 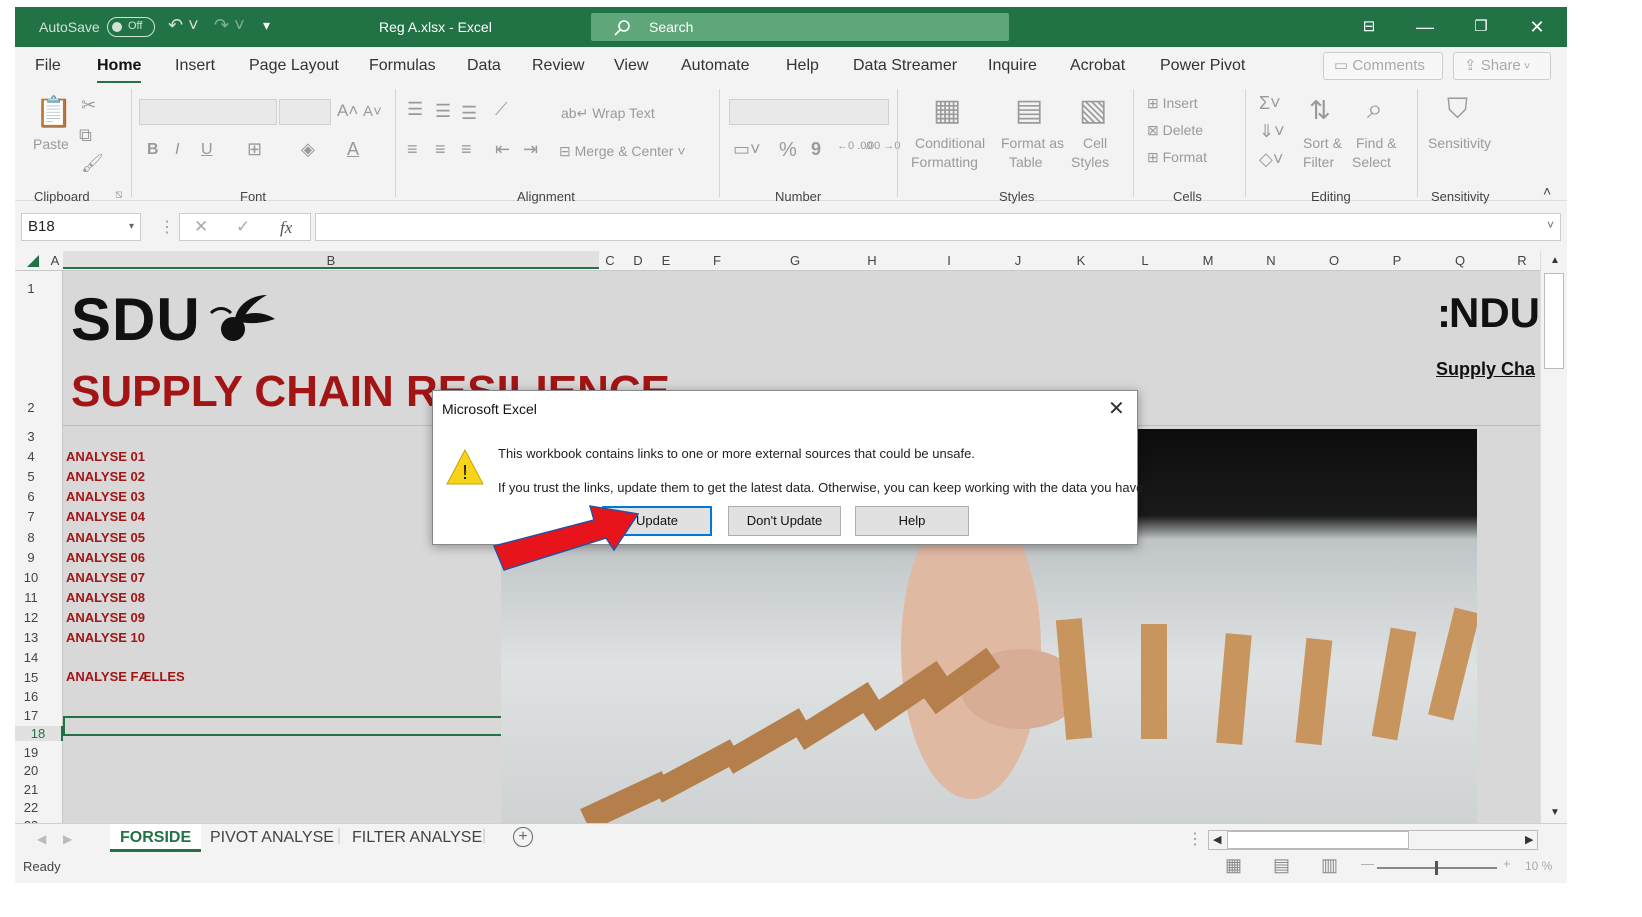 I want to click on insert-cells-button: ⊞ Insert, so click(x=1172, y=103).